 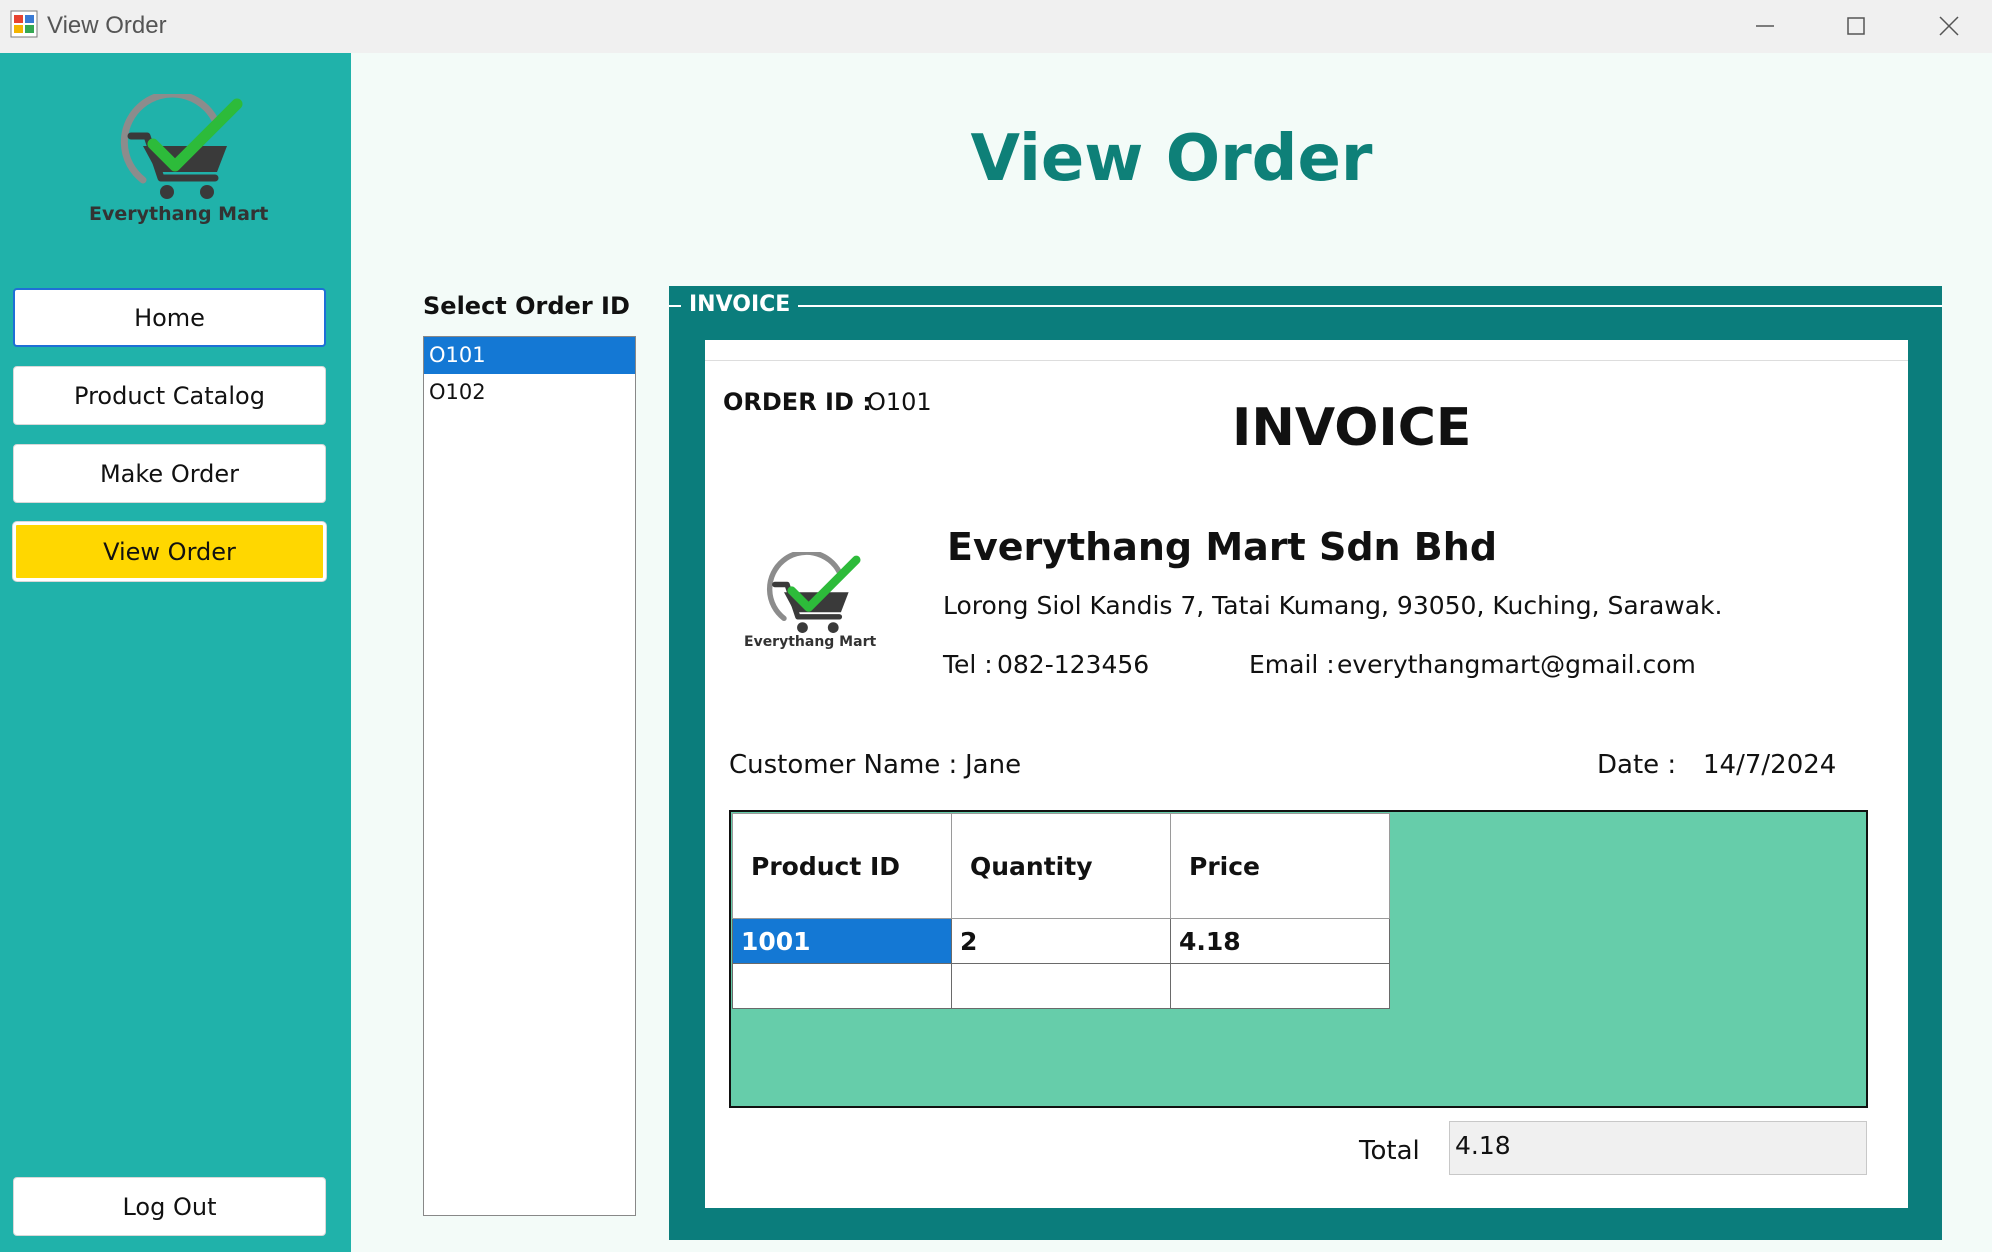 What do you see at coordinates (1171, 159) in the screenshot?
I see `page-title: View Order` at bounding box center [1171, 159].